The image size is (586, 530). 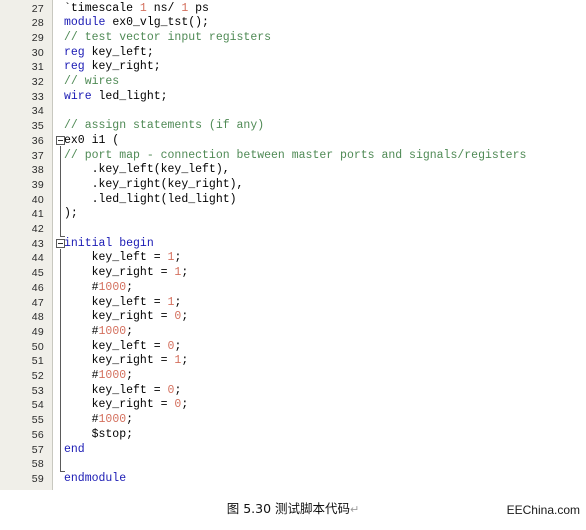 I want to click on code-line: 47 key_left = 1;, so click(x=293, y=303).